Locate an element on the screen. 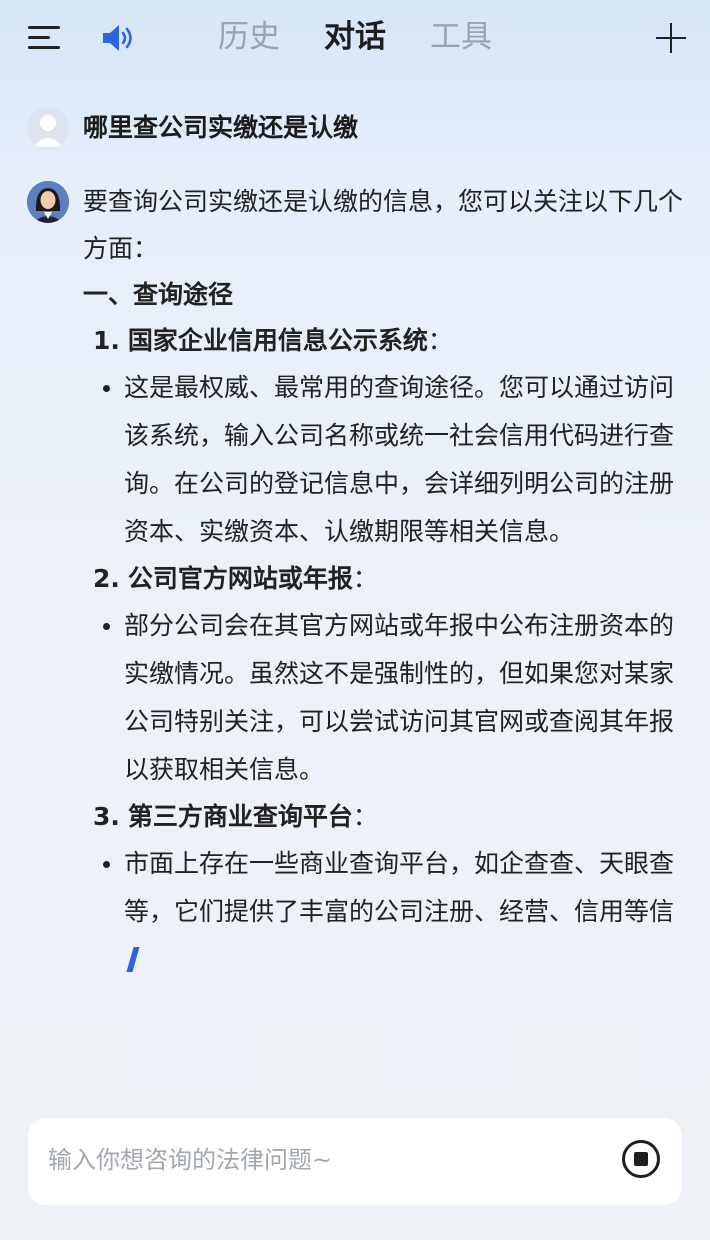 This screenshot has height=1240, width=710. speaker-icon is located at coordinates (118, 38).